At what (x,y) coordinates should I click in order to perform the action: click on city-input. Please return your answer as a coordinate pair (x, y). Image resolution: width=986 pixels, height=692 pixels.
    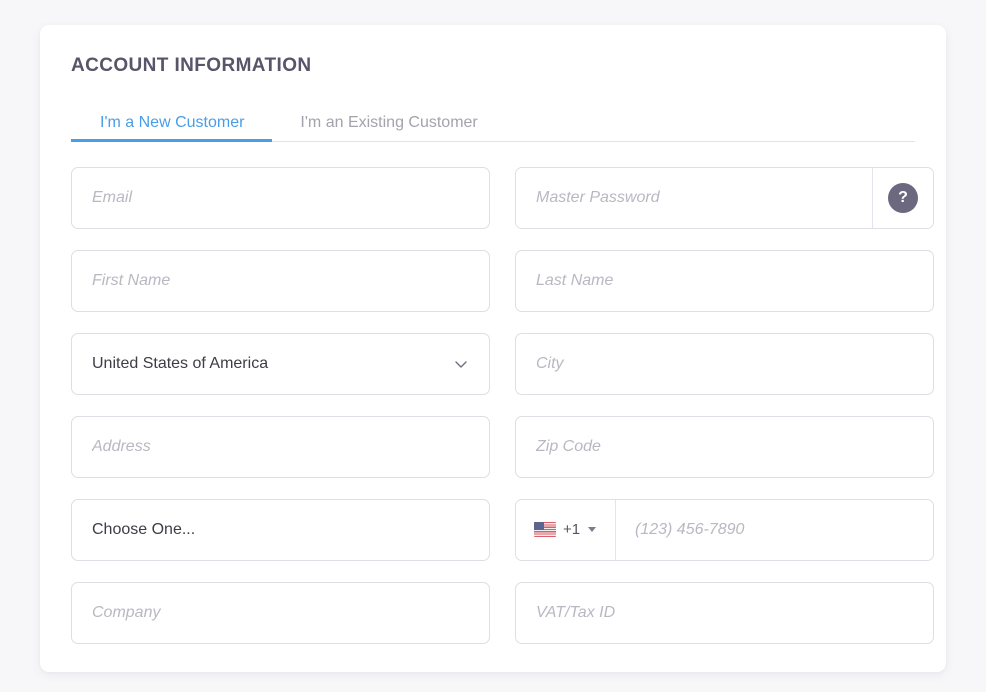
    Looking at the image, I should click on (724, 363).